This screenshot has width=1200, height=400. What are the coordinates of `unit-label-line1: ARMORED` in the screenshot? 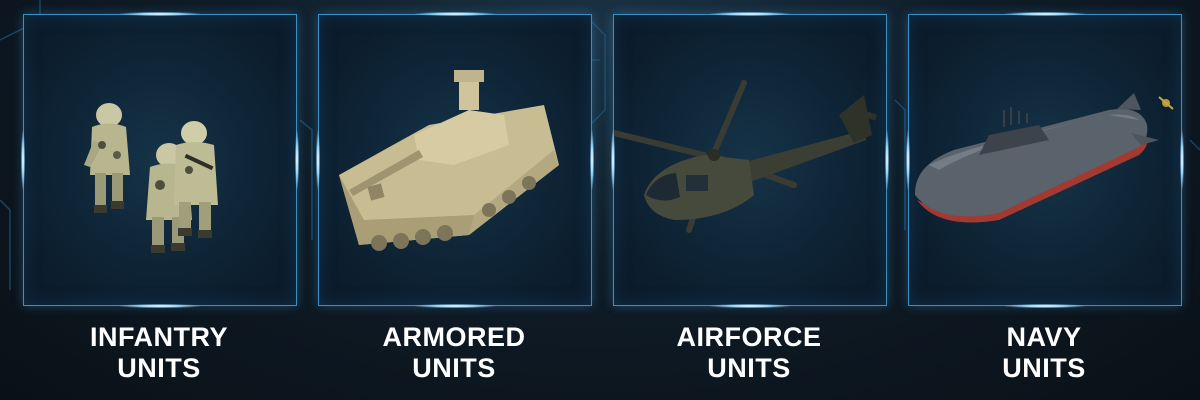 It's located at (454, 337).